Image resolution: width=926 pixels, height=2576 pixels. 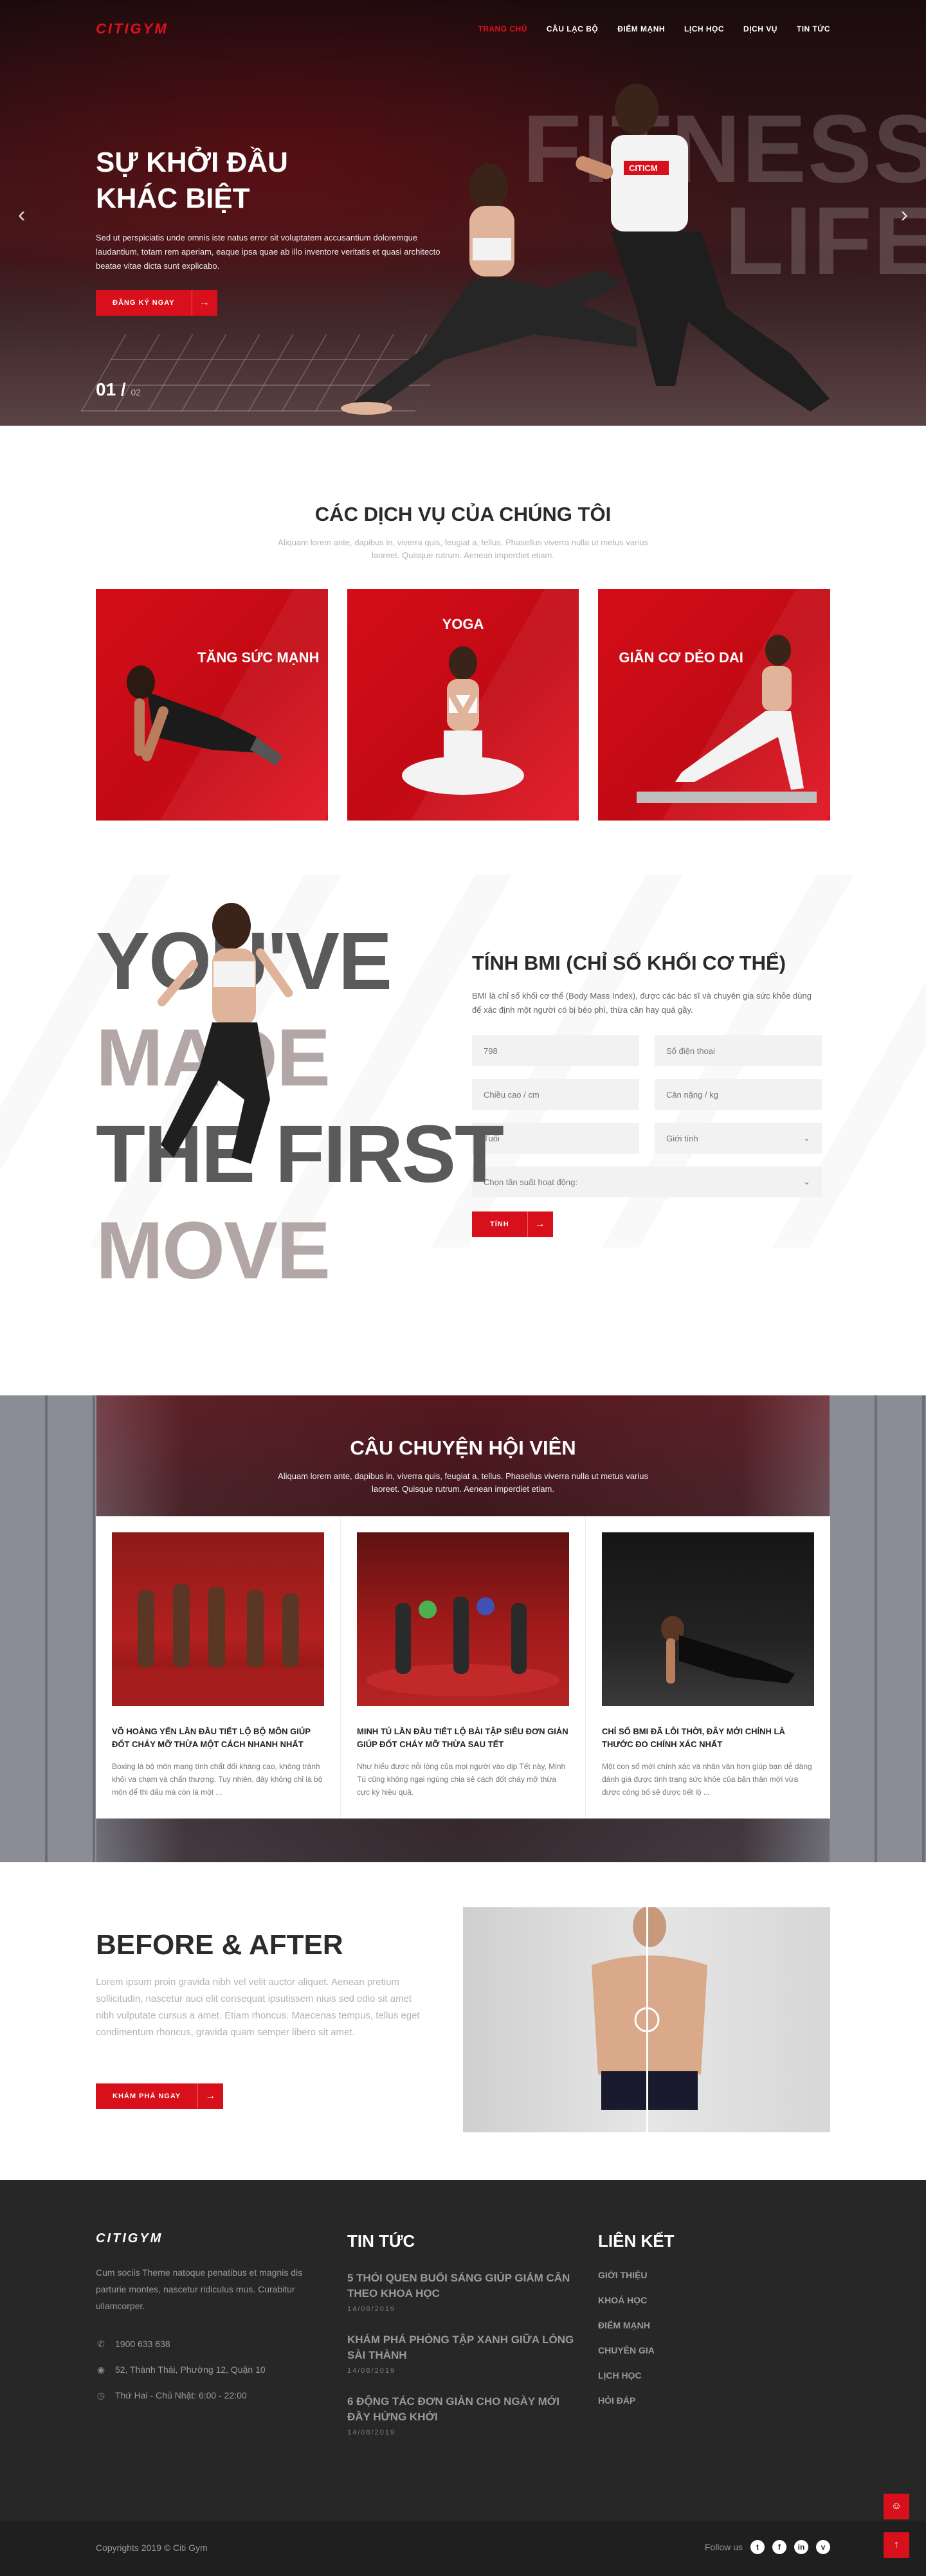 What do you see at coordinates (905, 215) in the screenshot?
I see `next-slide-icon: ›` at bounding box center [905, 215].